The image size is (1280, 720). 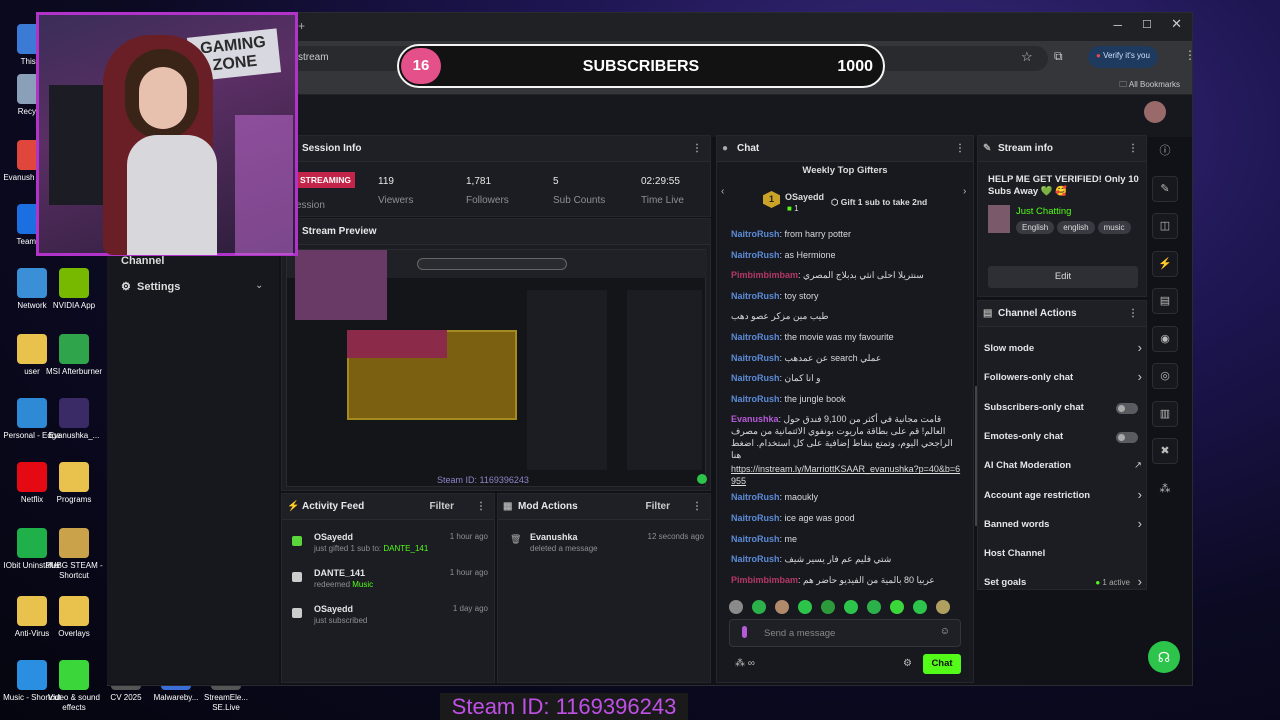 I want to click on chat-username: Evanushka, so click(x=755, y=419).